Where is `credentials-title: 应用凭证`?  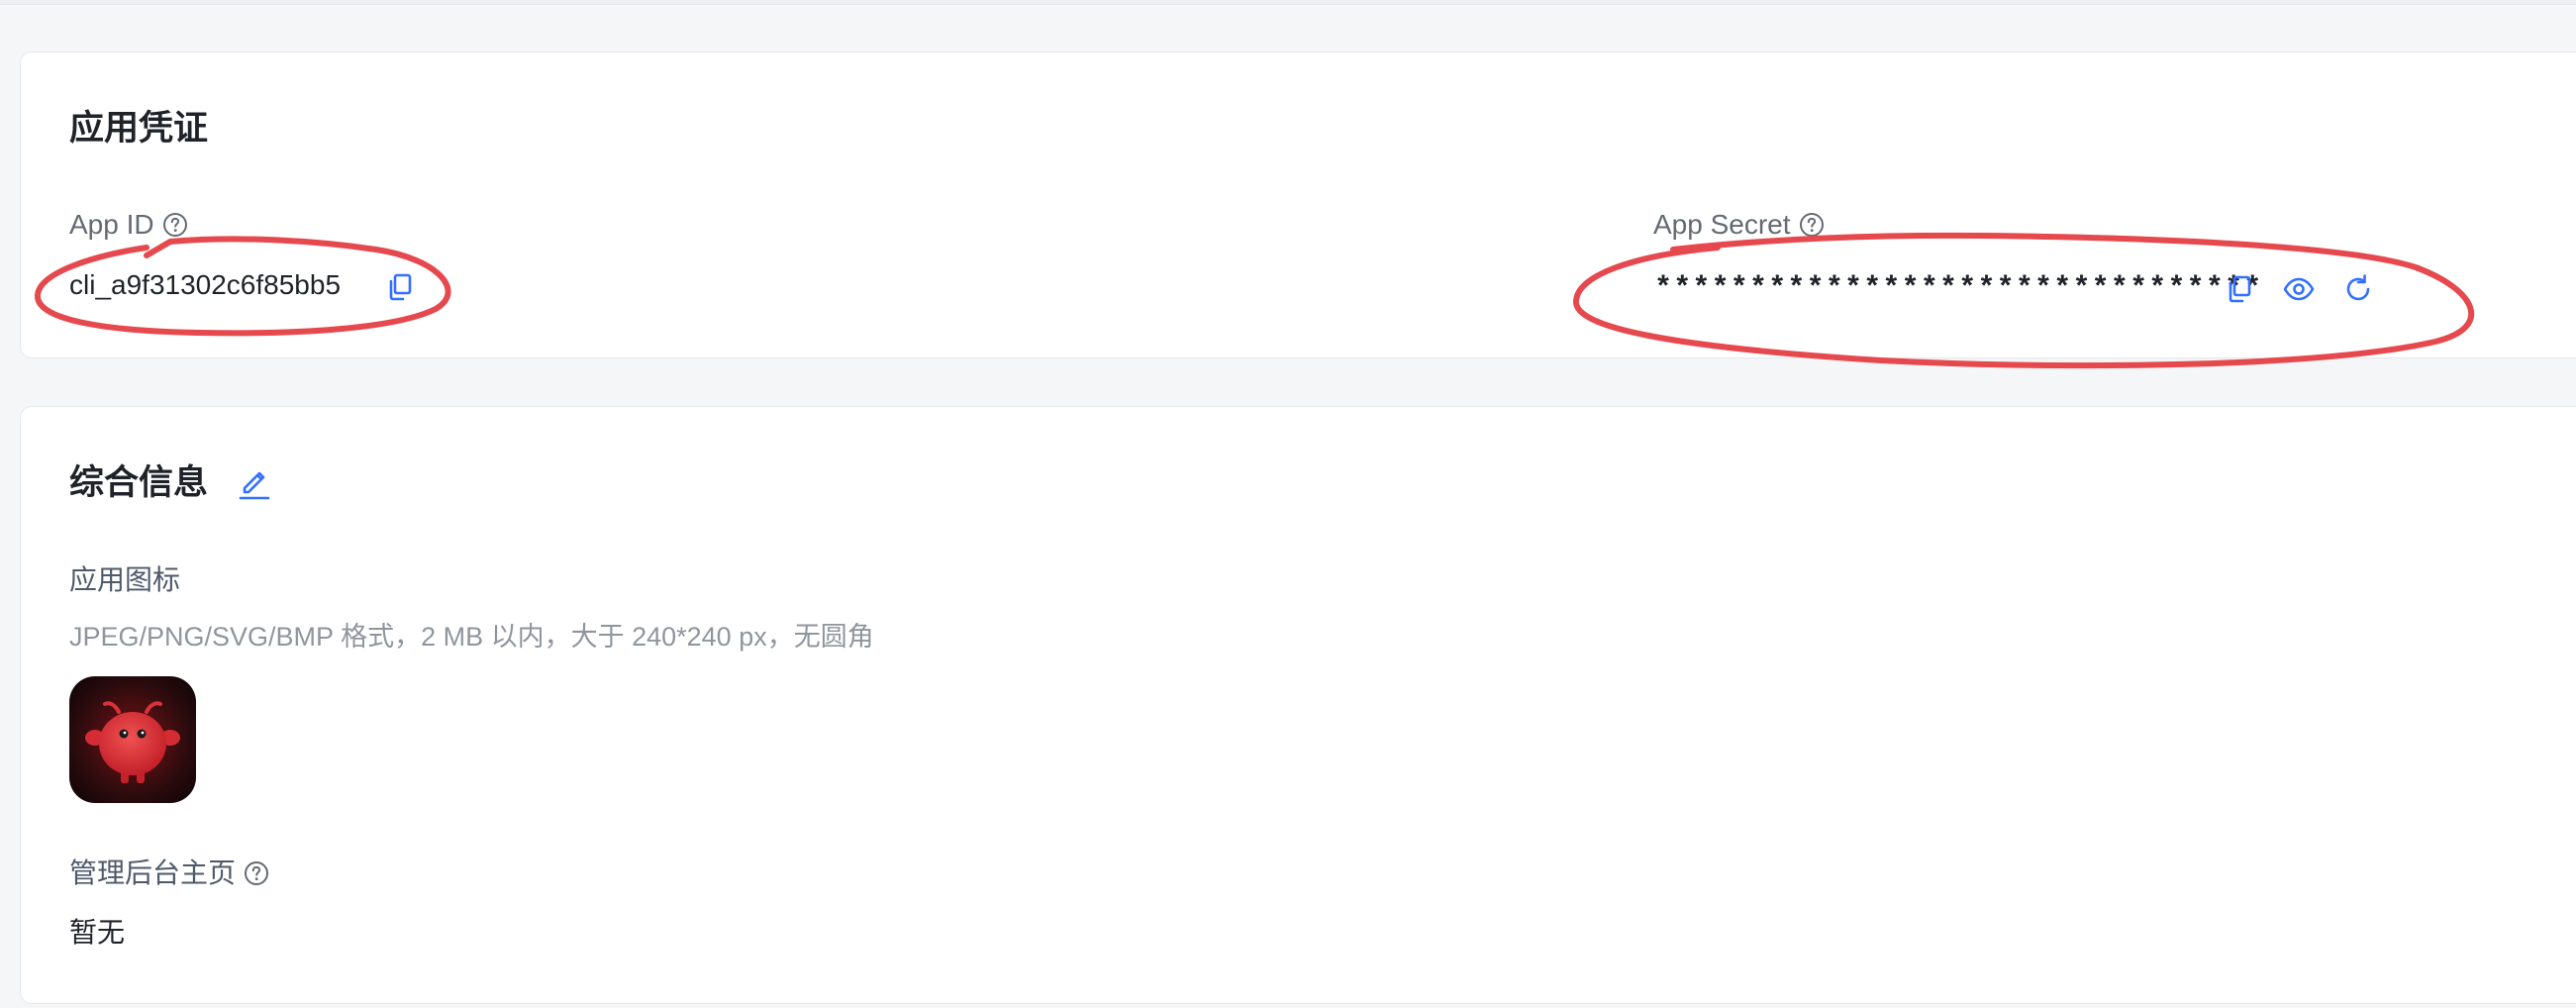
credentials-title: 应用凭证 is located at coordinates (139, 128).